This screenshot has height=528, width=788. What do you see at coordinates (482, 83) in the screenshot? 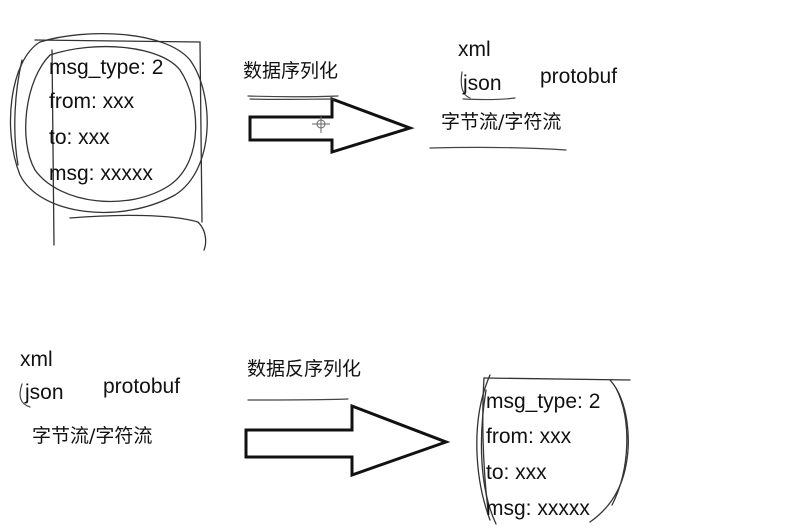
I see `serialize-format-json: json` at bounding box center [482, 83].